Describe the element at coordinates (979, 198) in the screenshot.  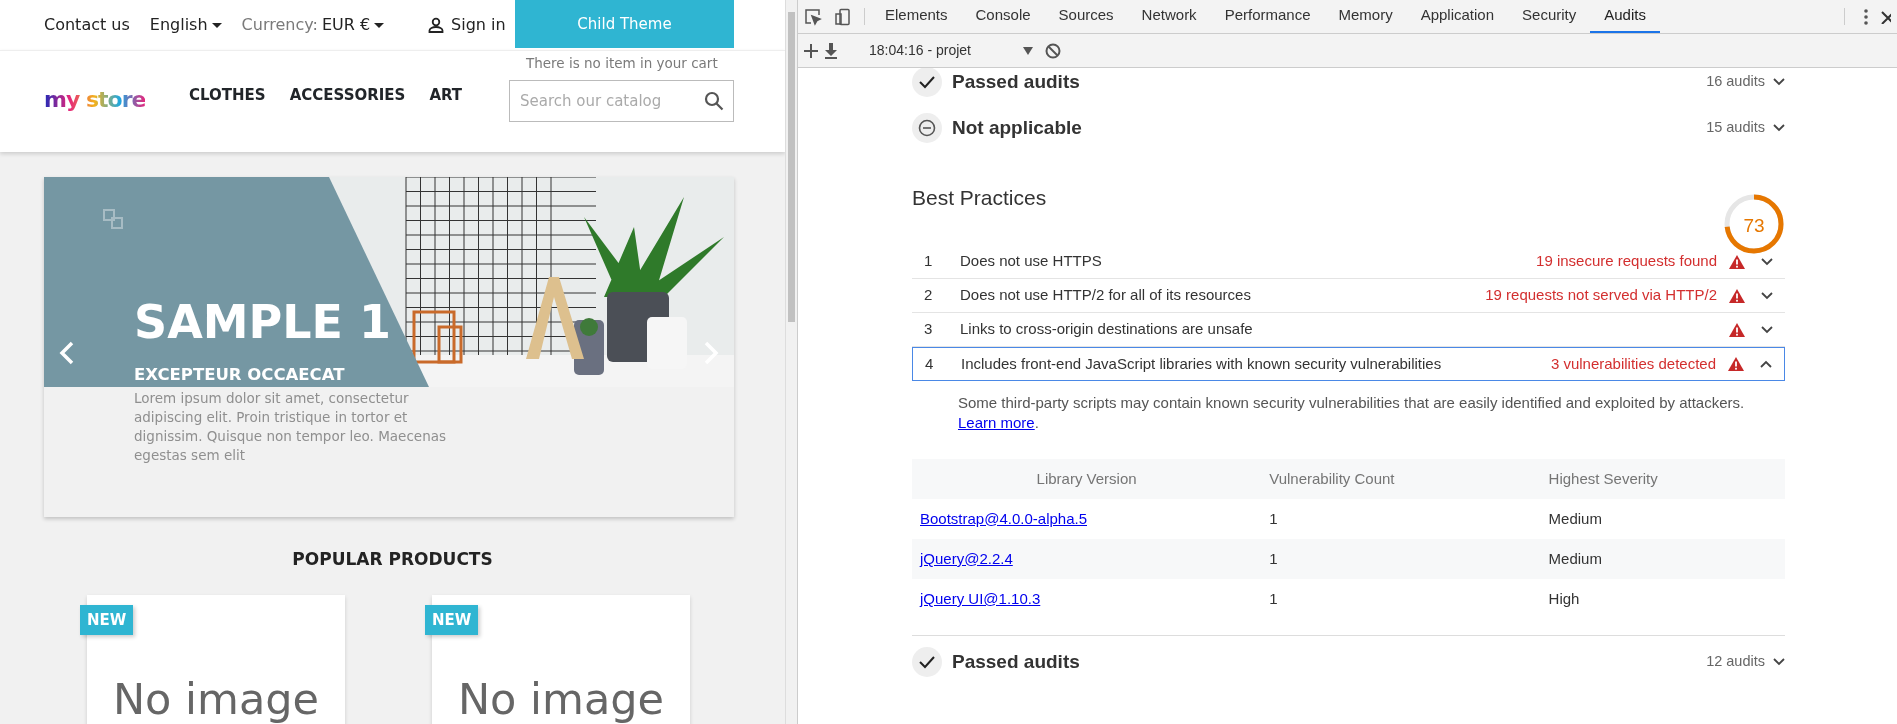
I see `category-title: Best Practices` at that location.